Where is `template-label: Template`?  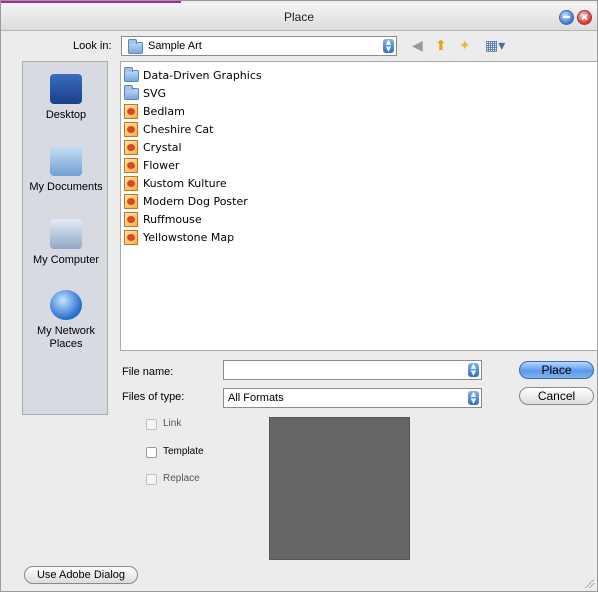 template-label: Template is located at coordinates (183, 451).